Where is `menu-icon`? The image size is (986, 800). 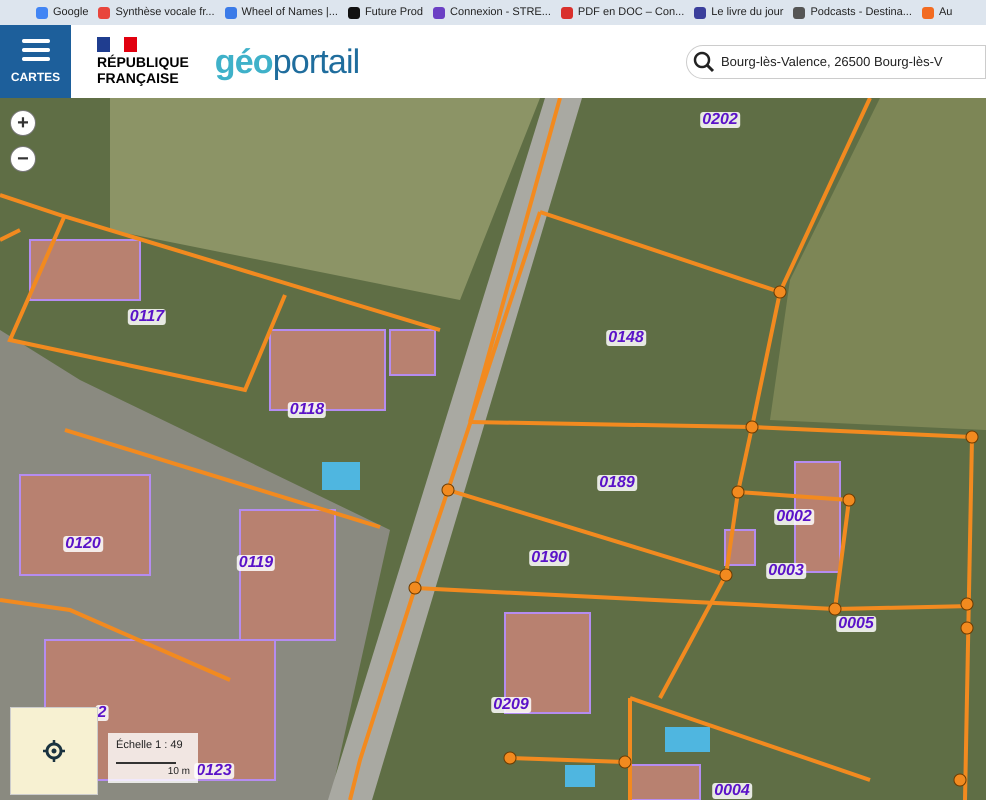 menu-icon is located at coordinates (36, 50).